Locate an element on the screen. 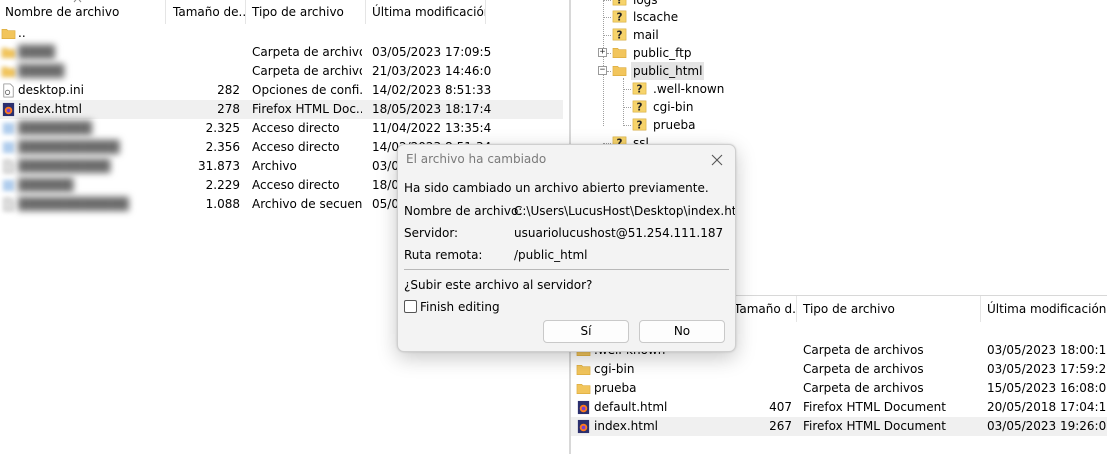  filename-value: C:\Users\LucusHost\Desktop\index.html is located at coordinates (625, 211).